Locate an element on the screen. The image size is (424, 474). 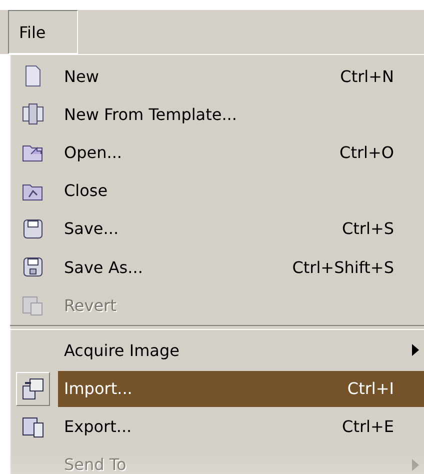
menu-item: Acquire Image is located at coordinates (241, 350).